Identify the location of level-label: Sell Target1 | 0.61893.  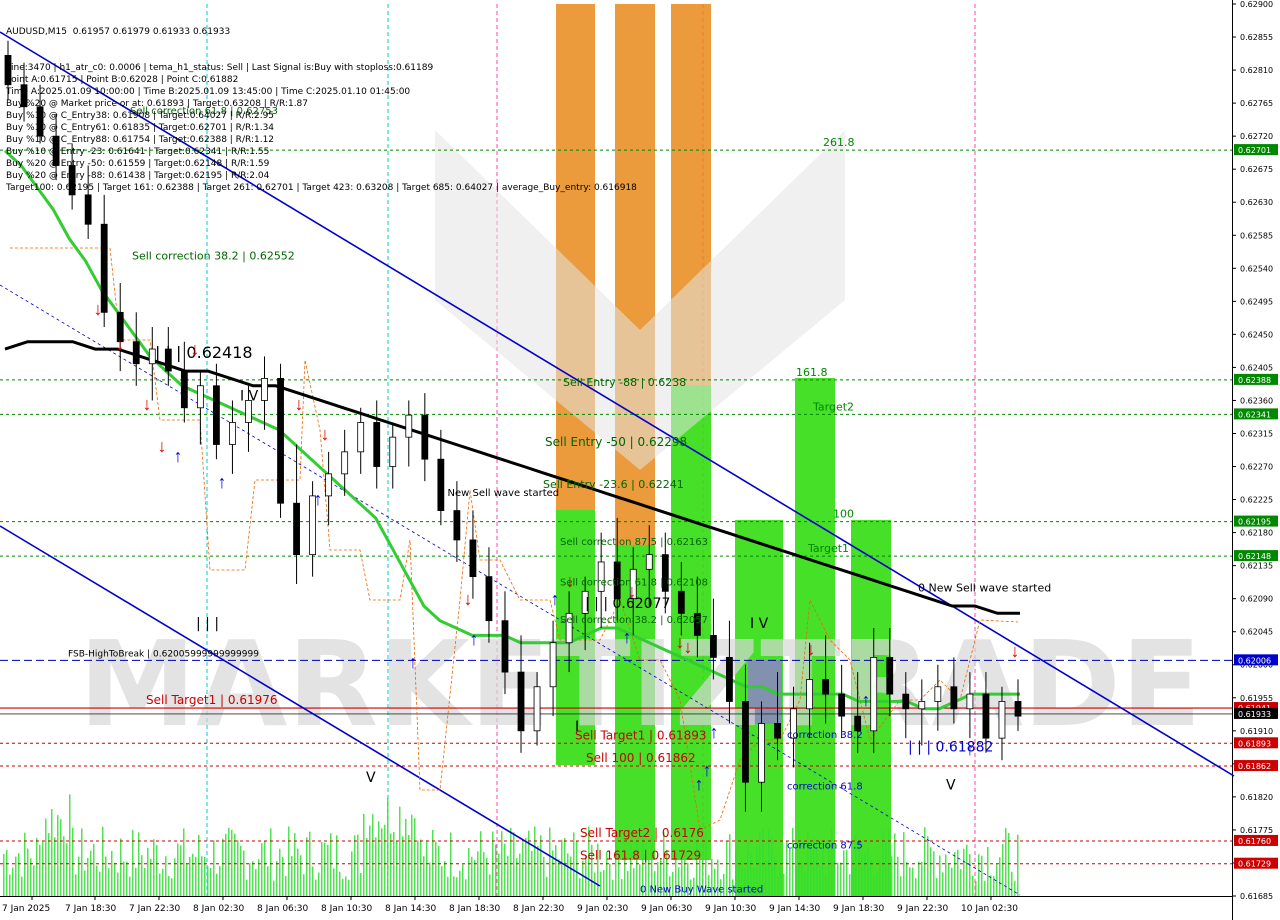
(641, 735).